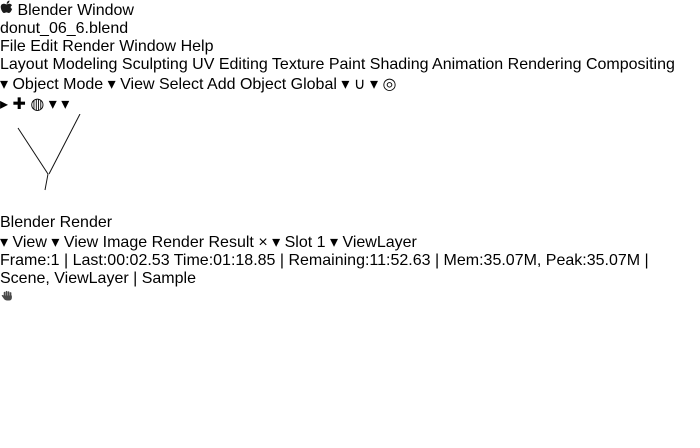 This screenshot has width=700, height=448. I want to click on menu-window: Window, so click(147, 46).